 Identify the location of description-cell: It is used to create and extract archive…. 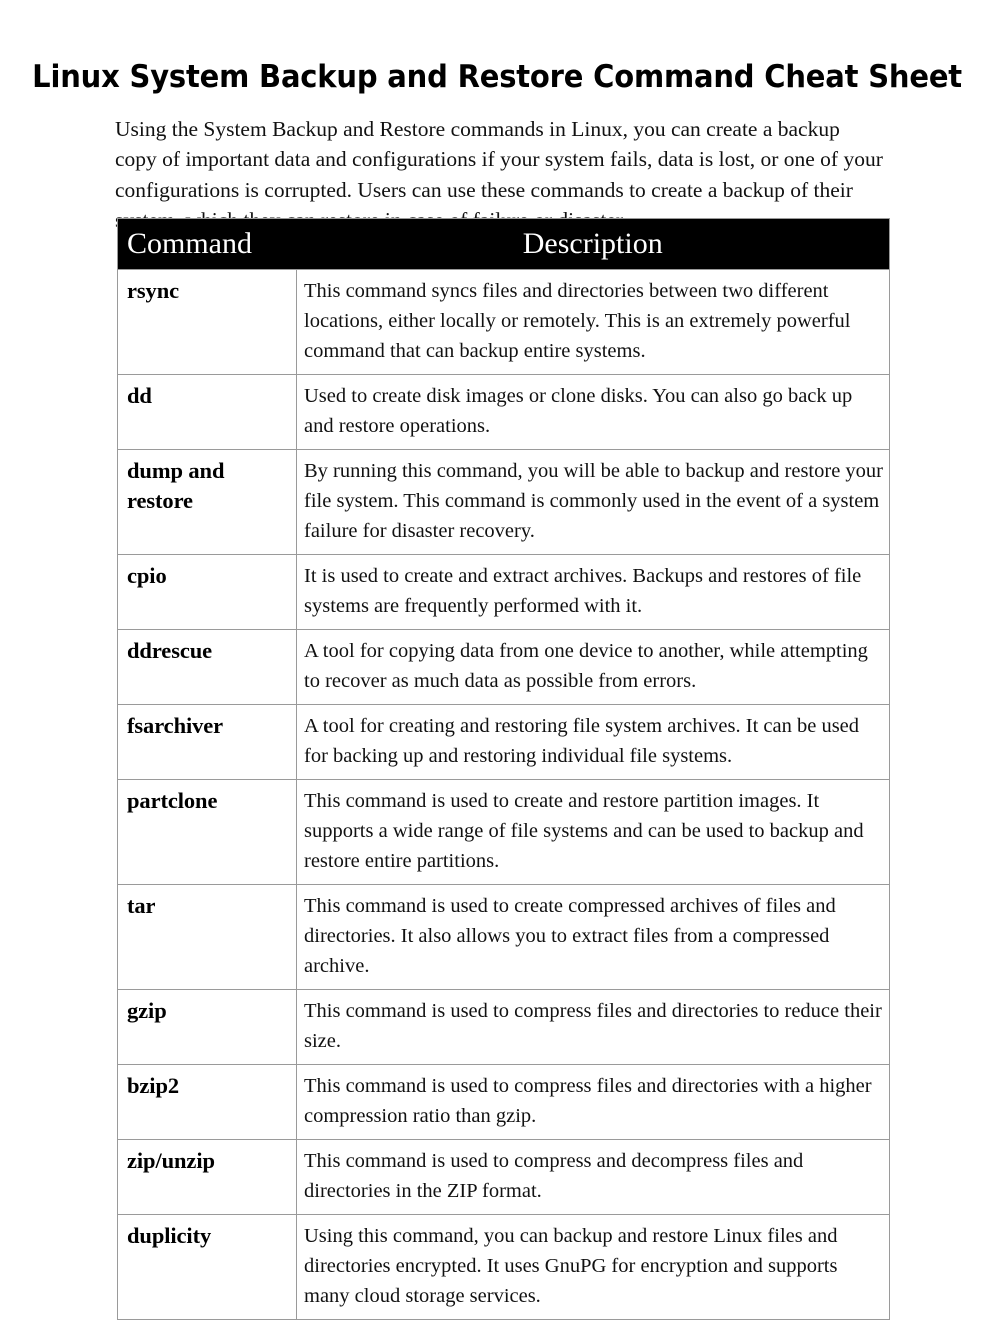
(593, 592).